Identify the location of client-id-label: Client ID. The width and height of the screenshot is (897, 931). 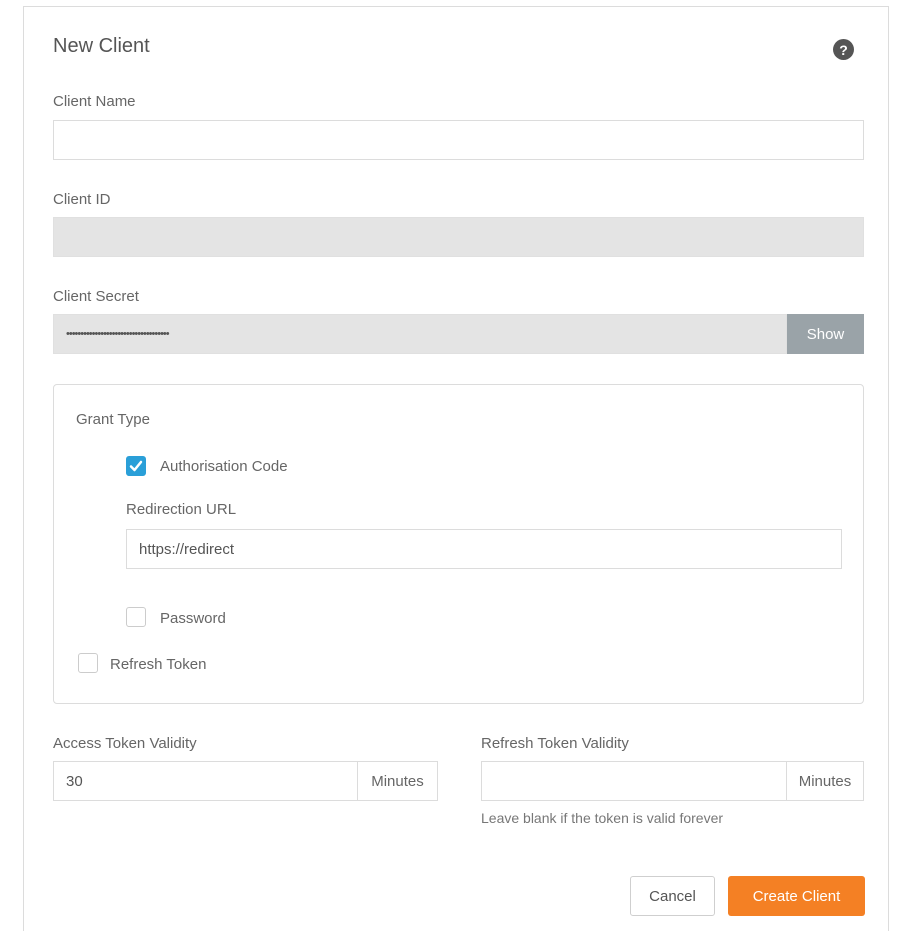
(82, 199).